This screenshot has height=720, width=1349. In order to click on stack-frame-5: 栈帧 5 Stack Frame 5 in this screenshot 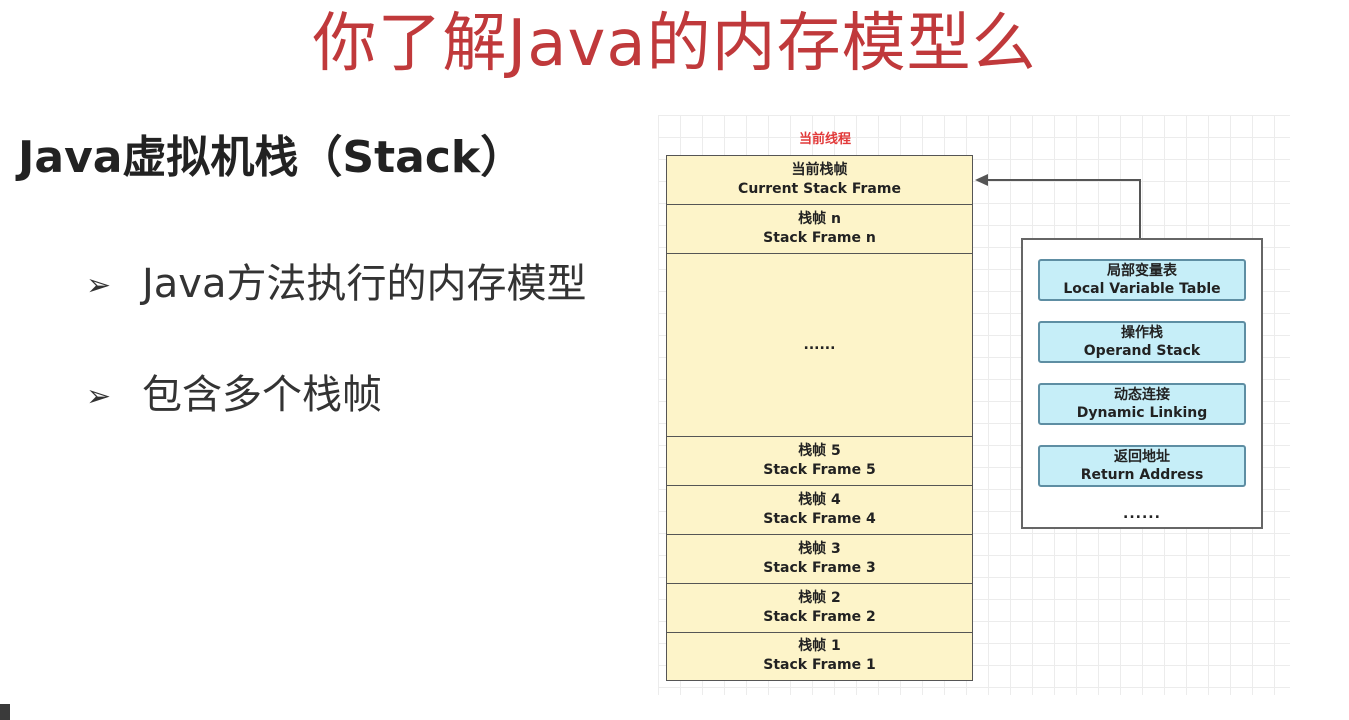, I will do `click(819, 461)`.